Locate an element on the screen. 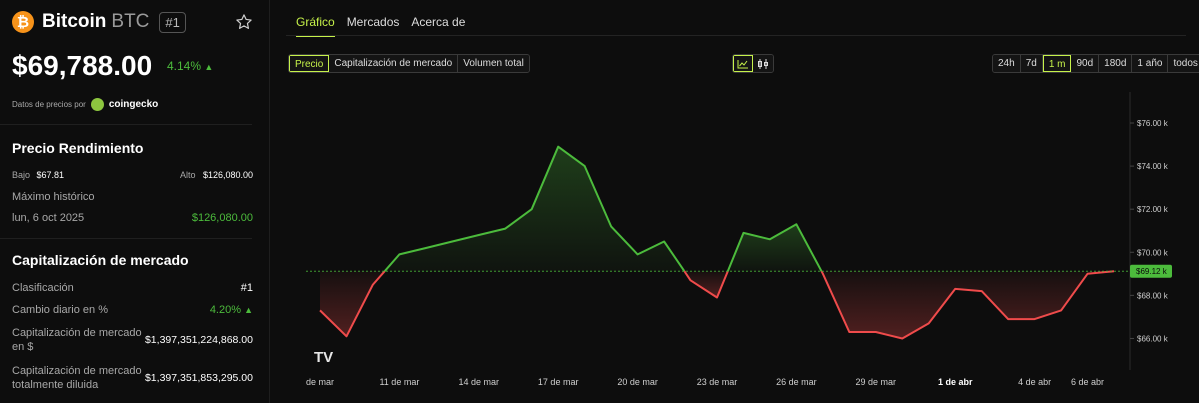  x-tick-label: 23 de mar is located at coordinates (717, 382).